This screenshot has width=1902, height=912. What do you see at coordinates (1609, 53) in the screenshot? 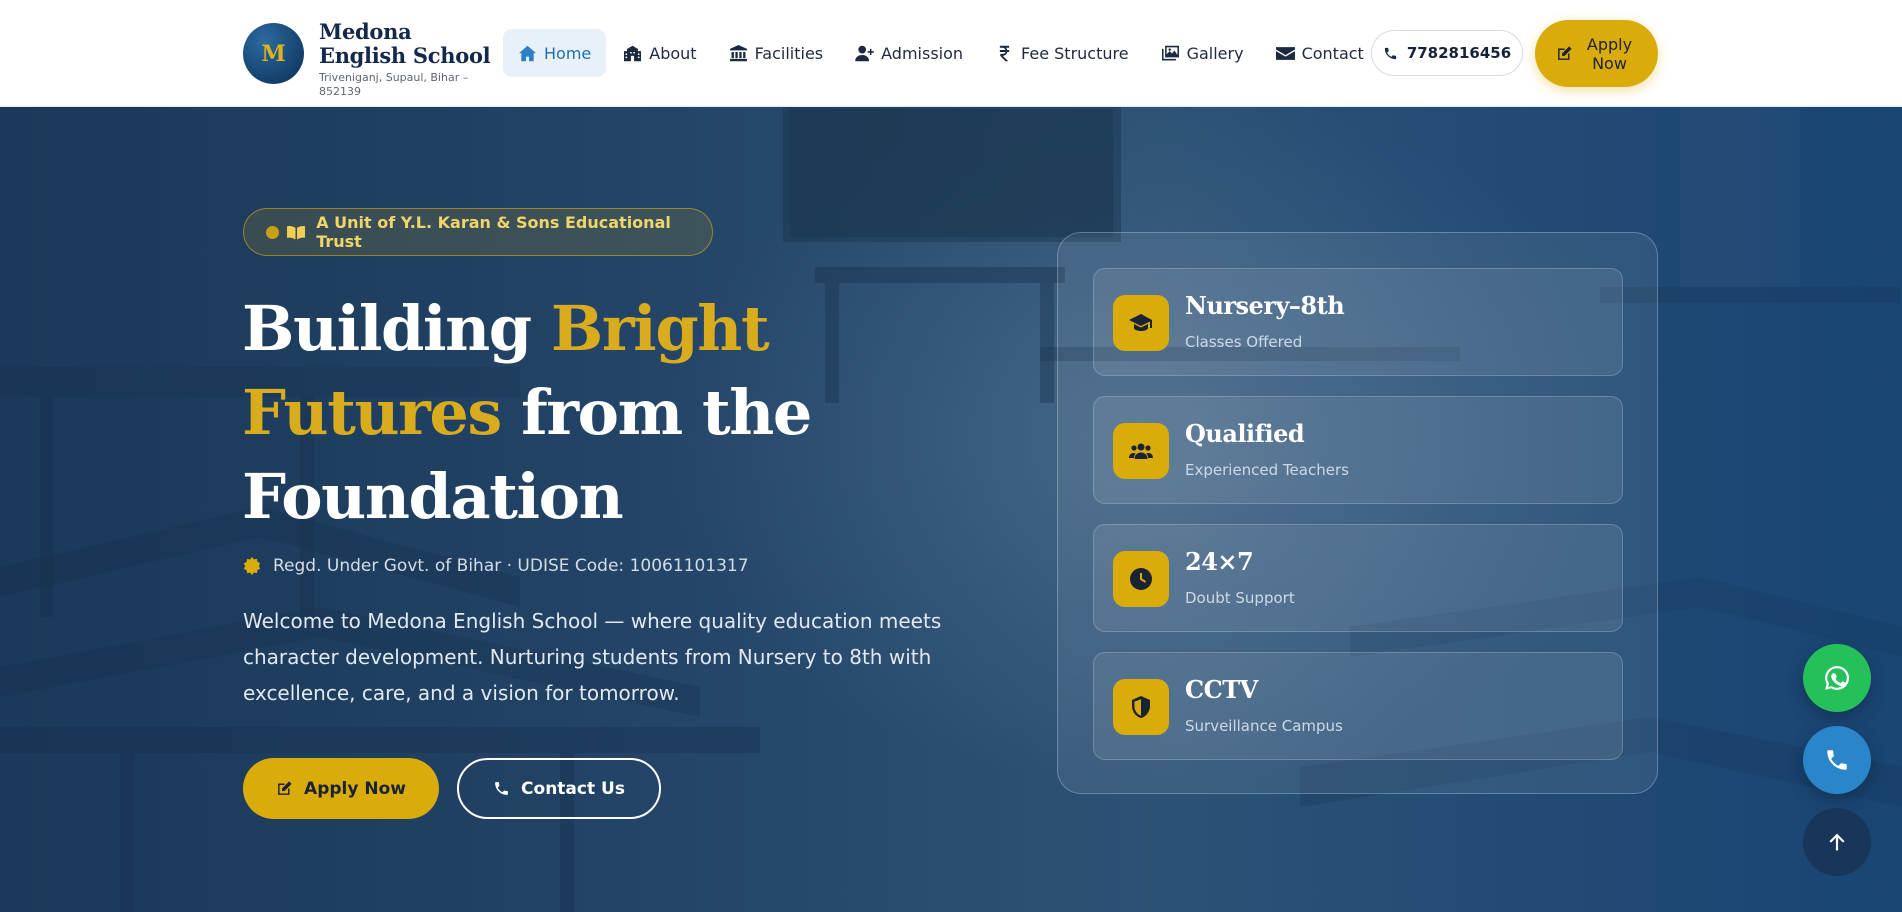
I see `header-apply-label: Apply Now` at bounding box center [1609, 53].